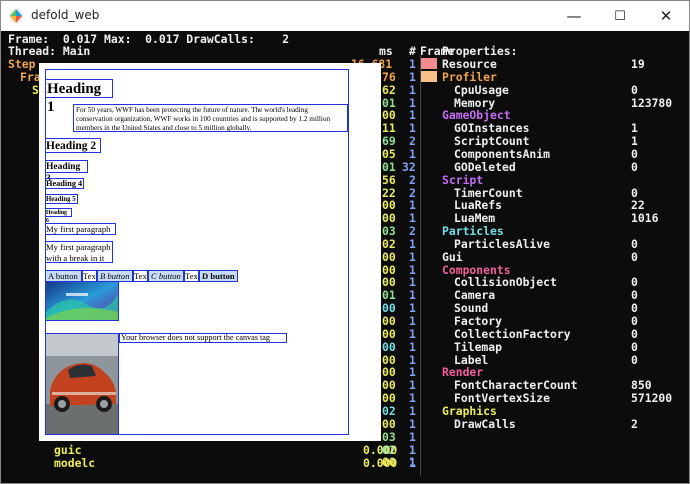  What do you see at coordinates (420, 266) in the screenshot?
I see `column-divider` at bounding box center [420, 266].